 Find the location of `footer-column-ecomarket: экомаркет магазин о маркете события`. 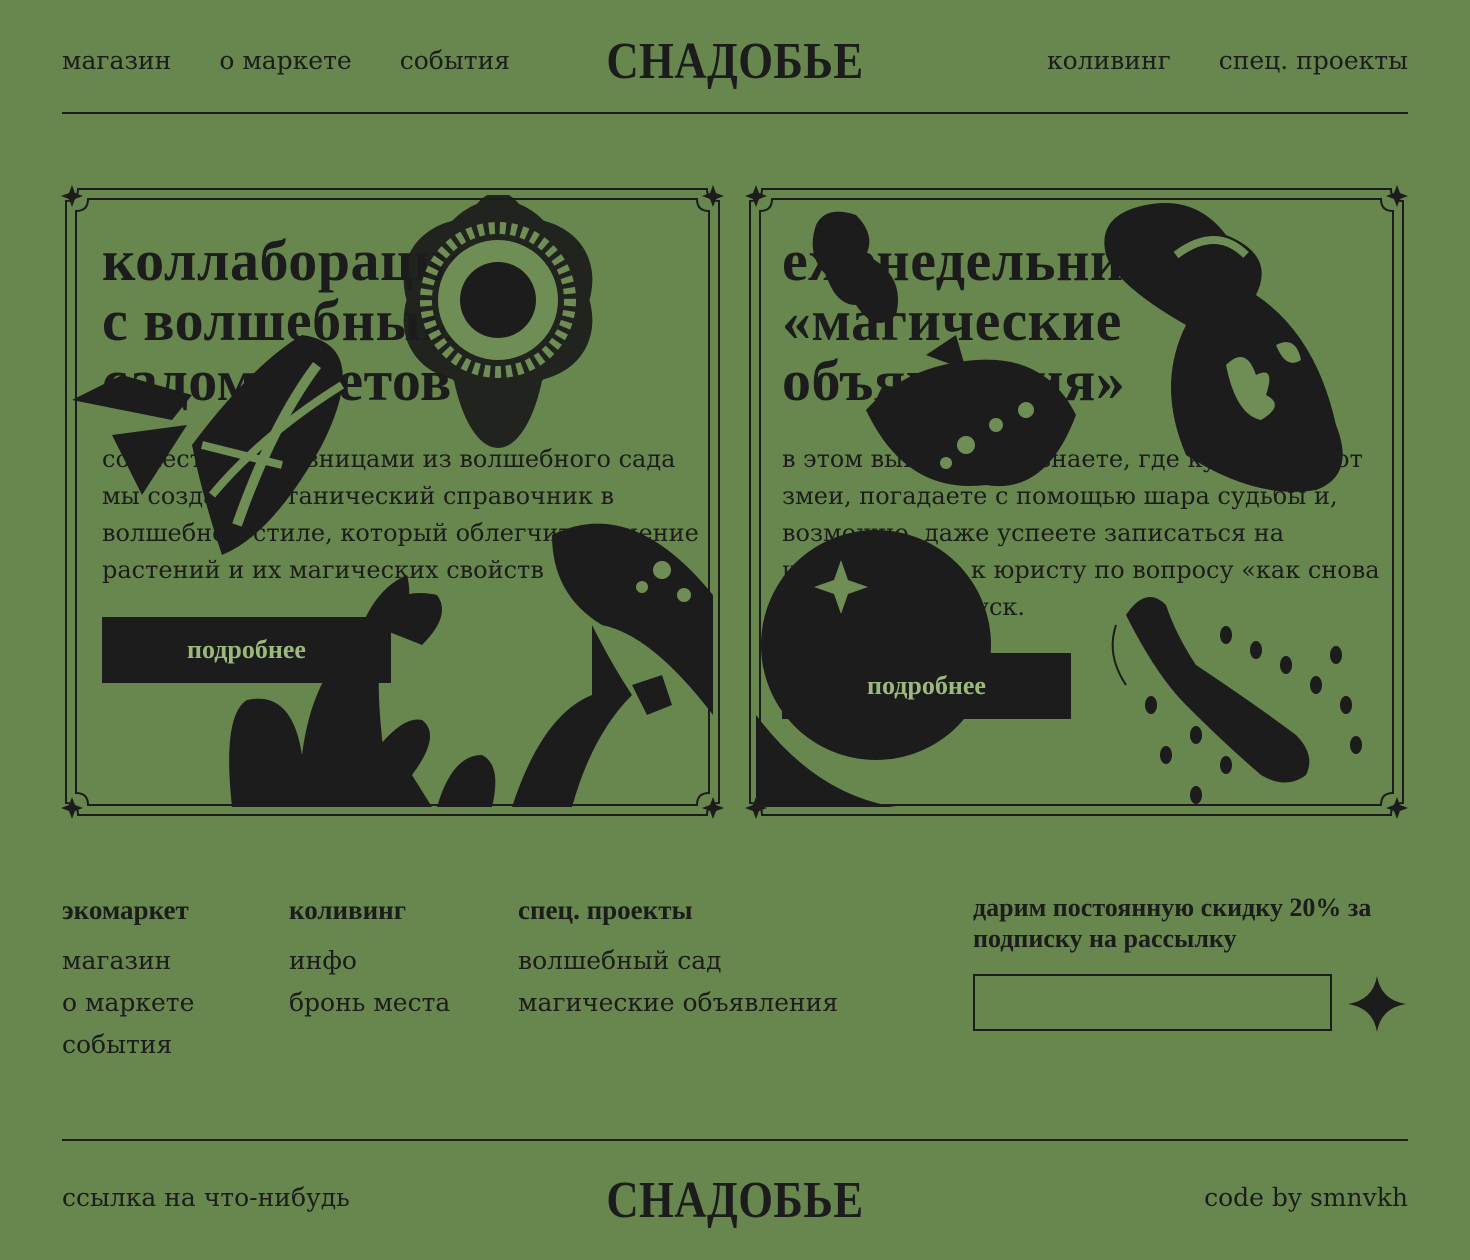

footer-column-ecomarket: экомаркет магазин о маркете события is located at coordinates (128, 980).